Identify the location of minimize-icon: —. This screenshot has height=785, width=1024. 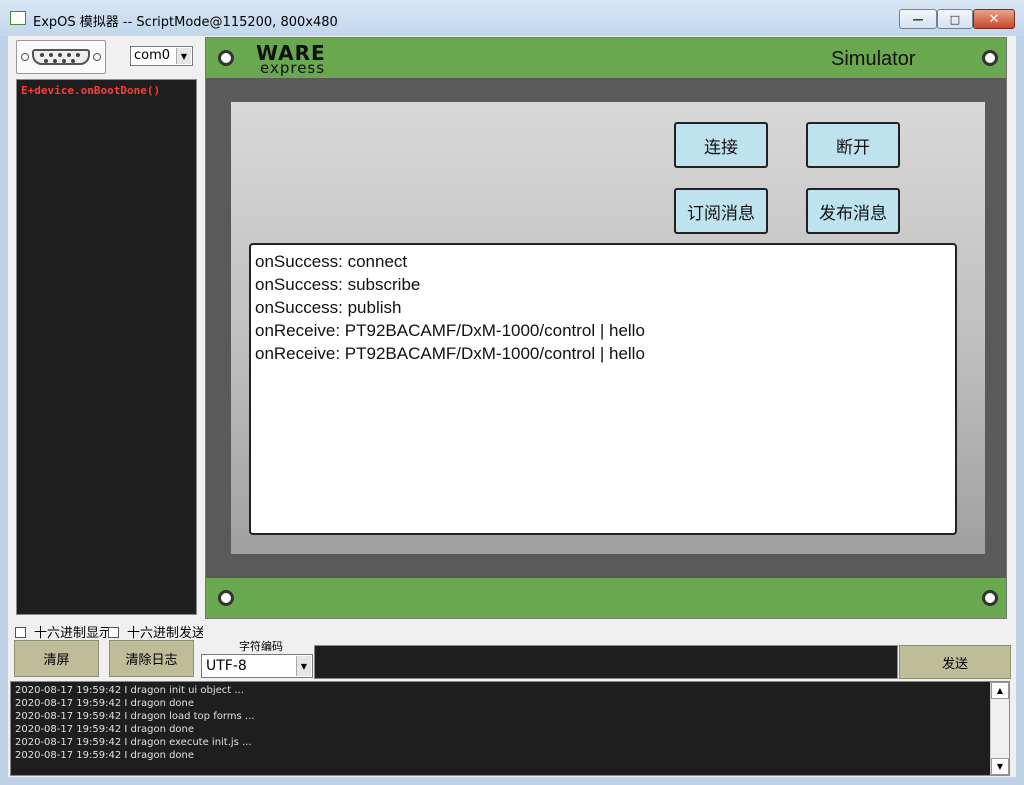
(918, 19).